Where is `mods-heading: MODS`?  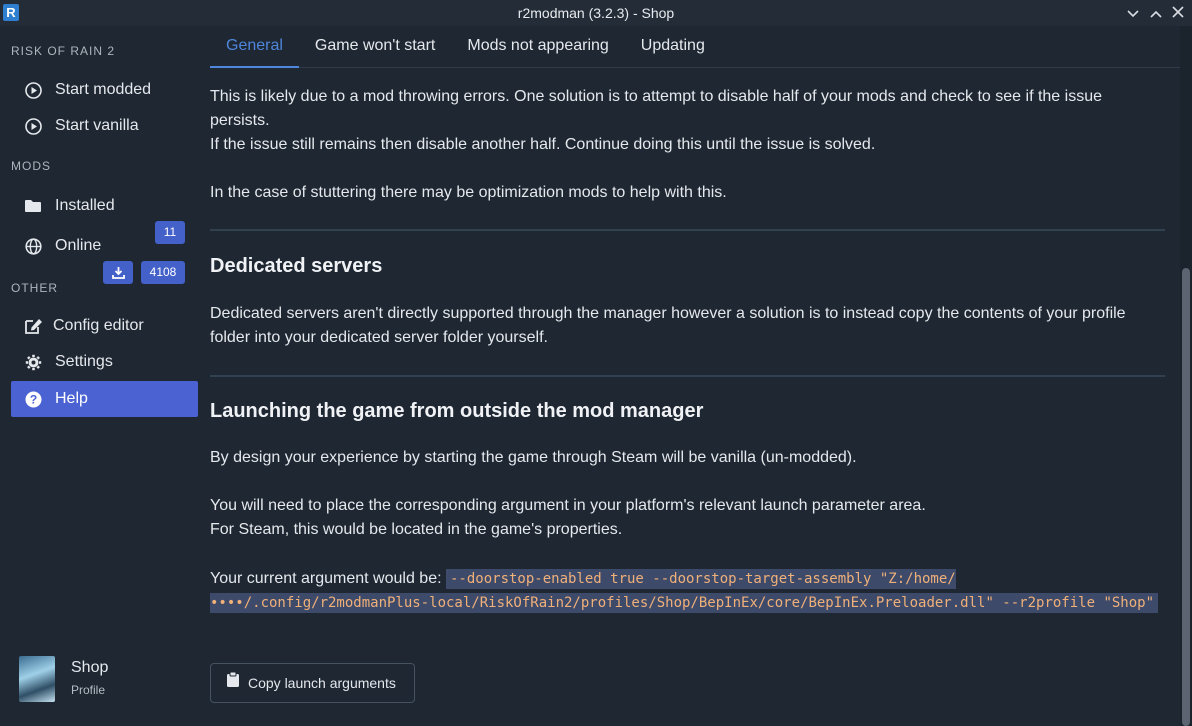
mods-heading: MODS is located at coordinates (31, 166).